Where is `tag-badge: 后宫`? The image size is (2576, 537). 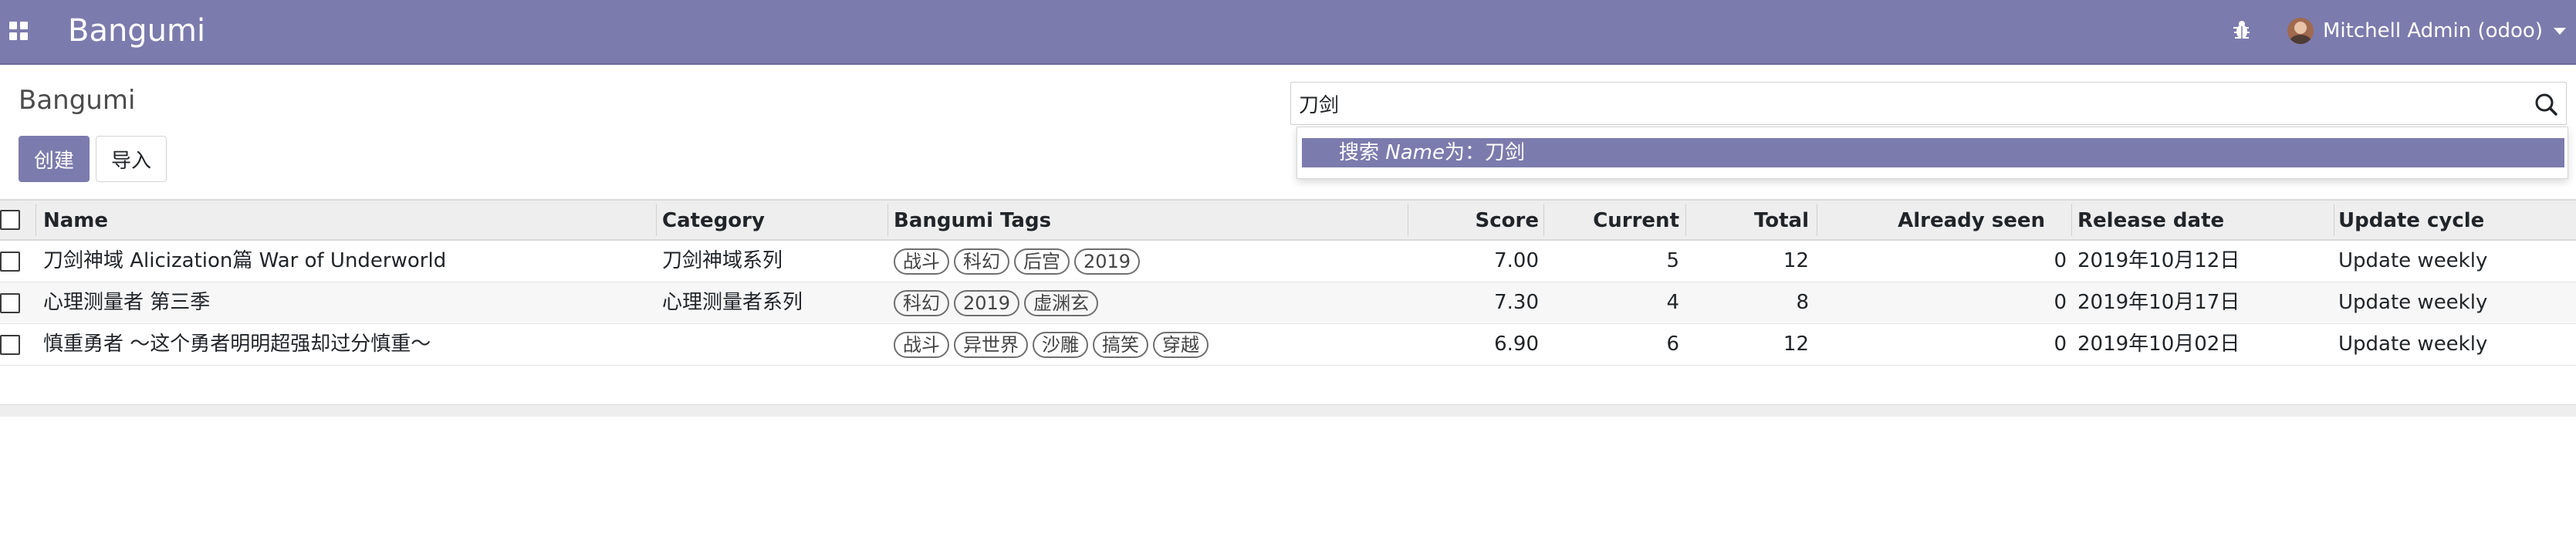
tag-badge: 后宫 is located at coordinates (1042, 261).